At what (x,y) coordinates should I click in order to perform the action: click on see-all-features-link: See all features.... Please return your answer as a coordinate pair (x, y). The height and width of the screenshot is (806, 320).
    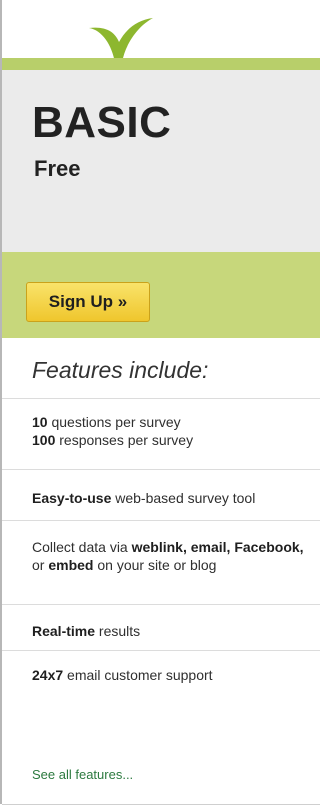
    Looking at the image, I should click on (82, 774).